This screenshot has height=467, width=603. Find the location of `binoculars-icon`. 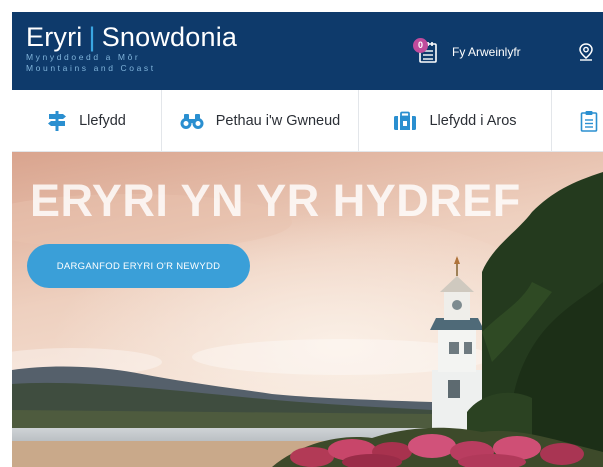

binoculars-icon is located at coordinates (192, 121).